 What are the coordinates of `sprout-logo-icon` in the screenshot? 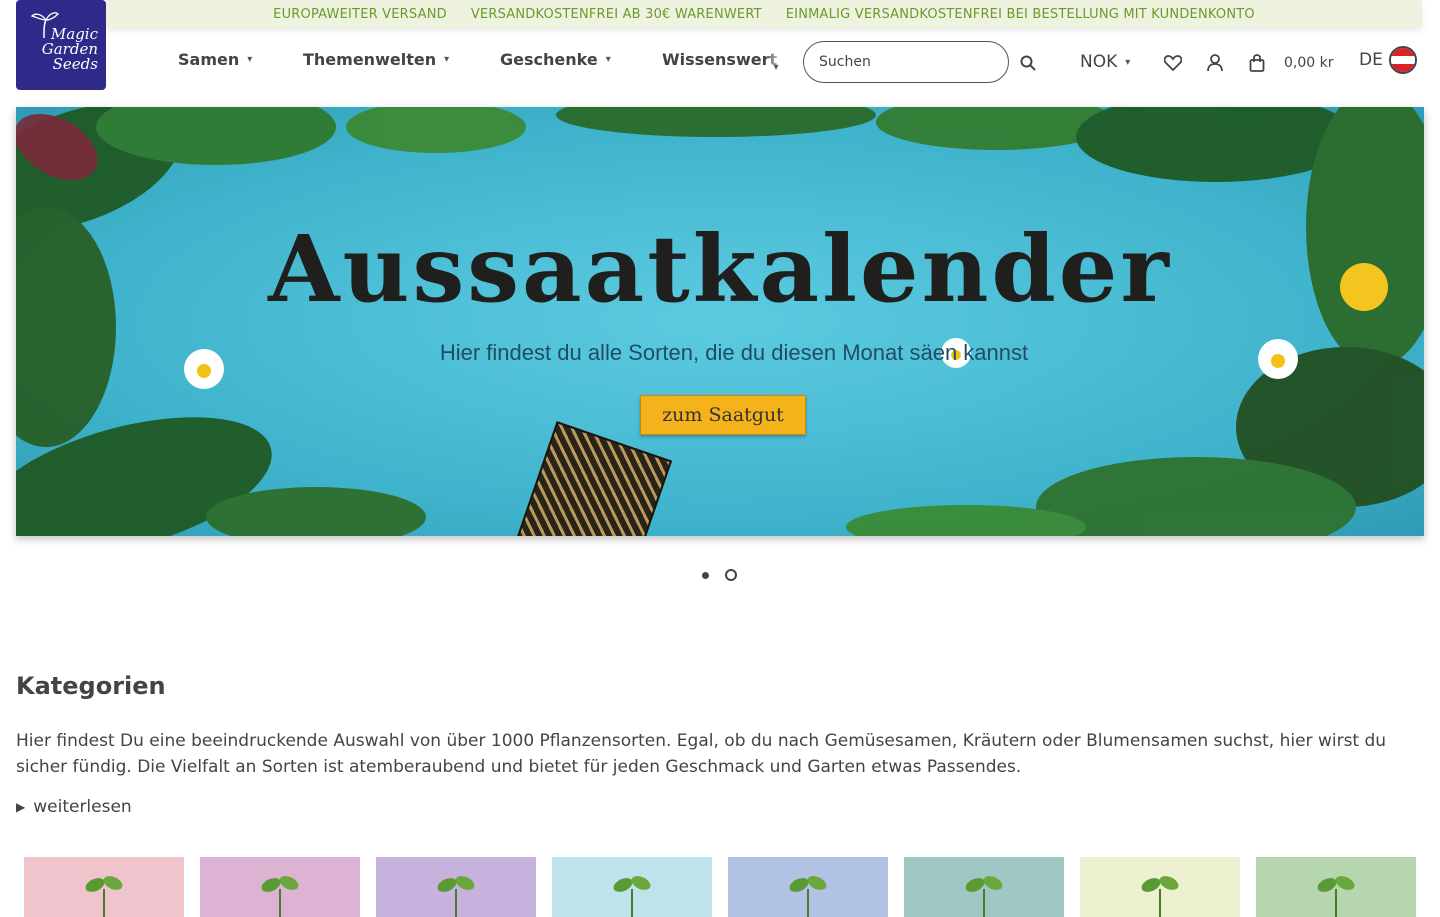 It's located at (44, 25).